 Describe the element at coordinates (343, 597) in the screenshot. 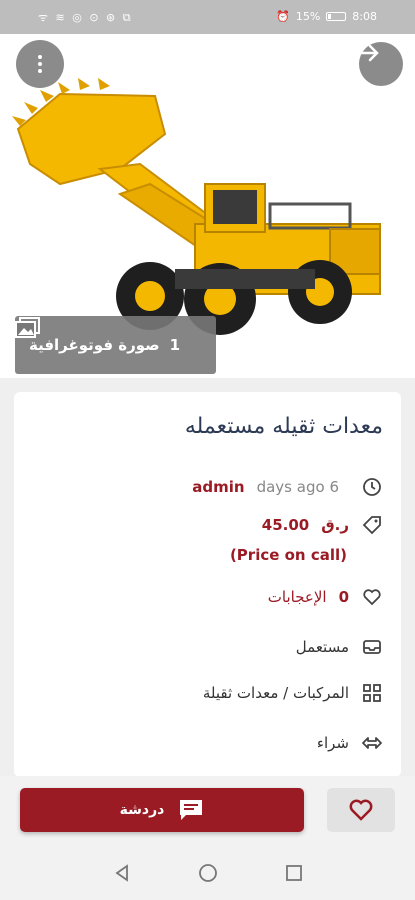

I see `likes-count: 0` at that location.